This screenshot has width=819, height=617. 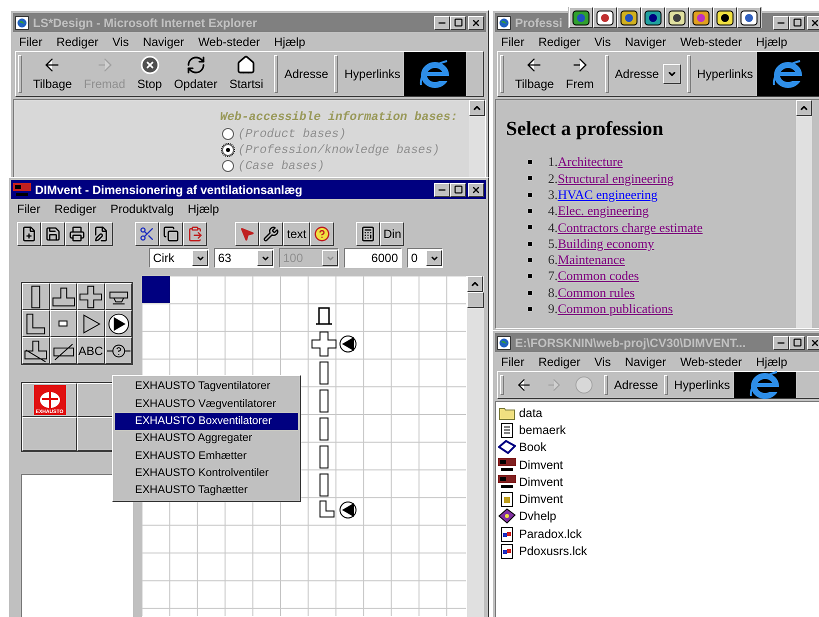 I want to click on file-item: bemaerk, so click(x=658, y=430).